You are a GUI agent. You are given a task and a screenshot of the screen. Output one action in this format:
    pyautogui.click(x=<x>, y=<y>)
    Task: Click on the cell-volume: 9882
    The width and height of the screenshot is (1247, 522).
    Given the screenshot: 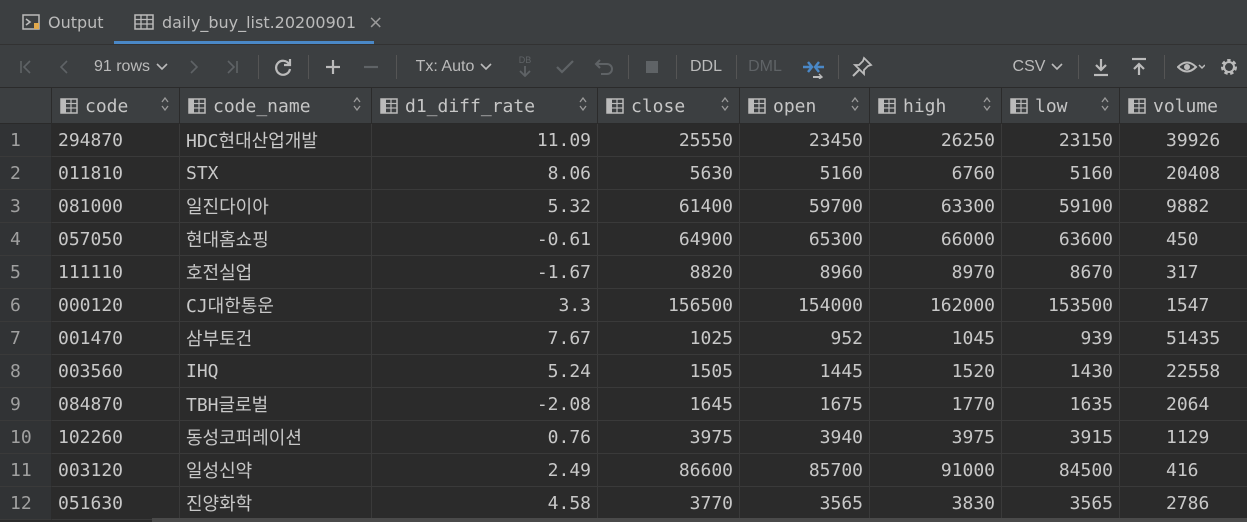 What is the action you would take?
    pyautogui.click(x=1183, y=206)
    